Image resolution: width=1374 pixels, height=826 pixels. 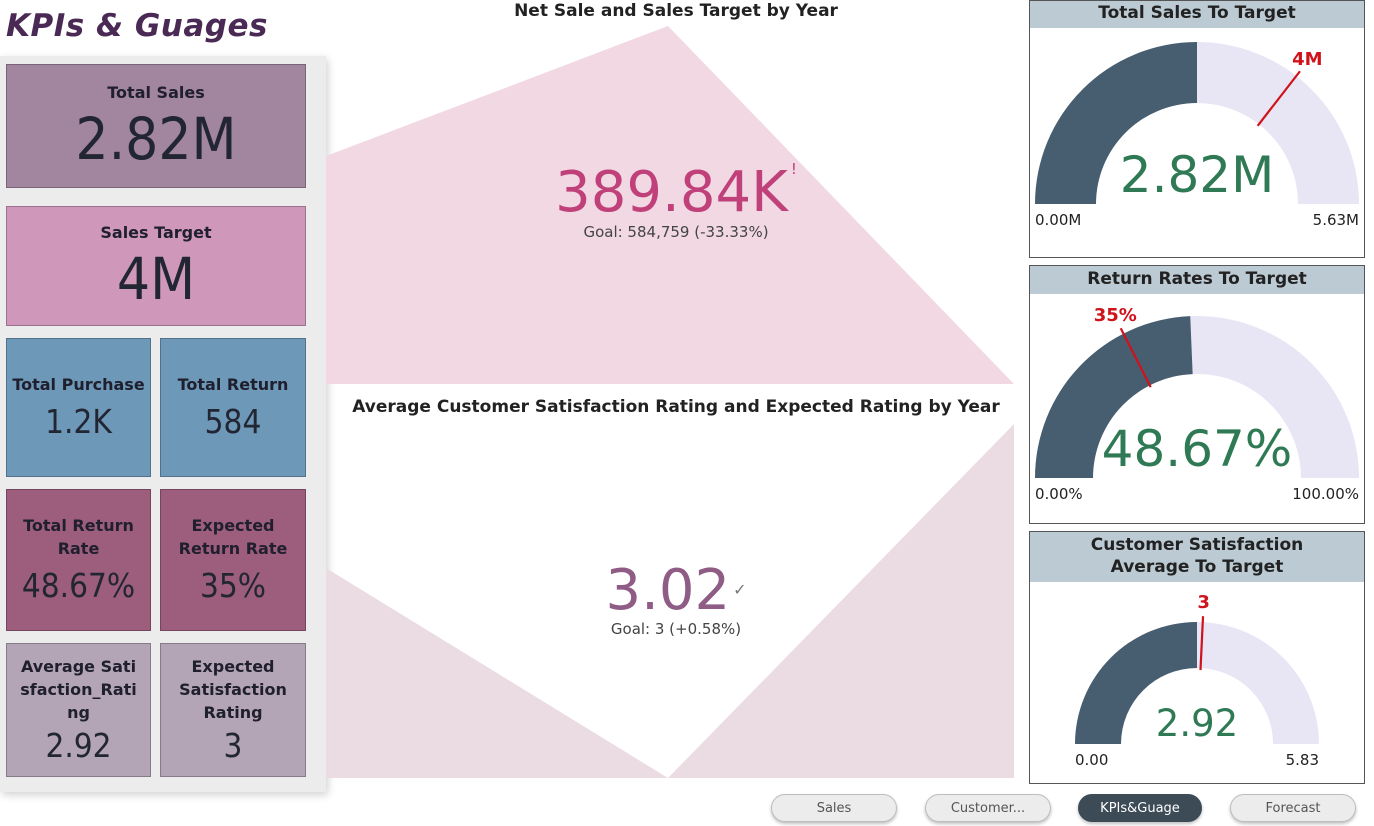 What do you see at coordinates (1197, 557) in the screenshot?
I see `satisfaction-gauge-title: Customer Satisfaction Average To Target` at bounding box center [1197, 557].